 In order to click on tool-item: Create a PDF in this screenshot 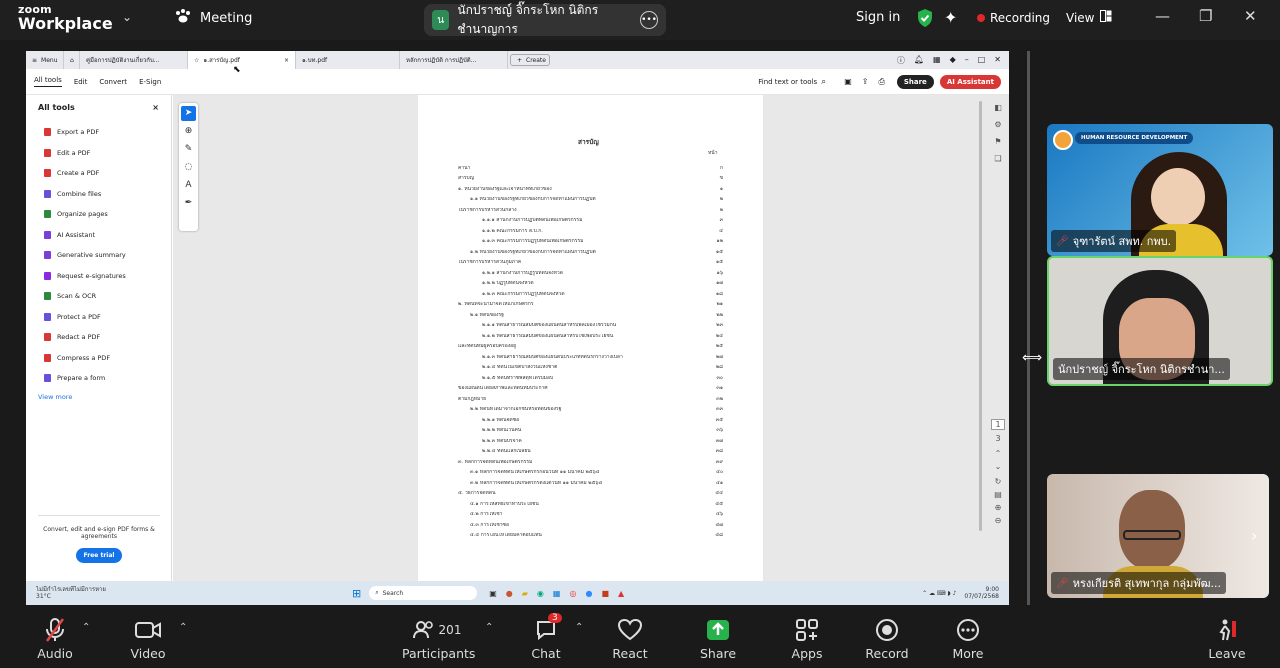, I will do `click(98, 173)`.